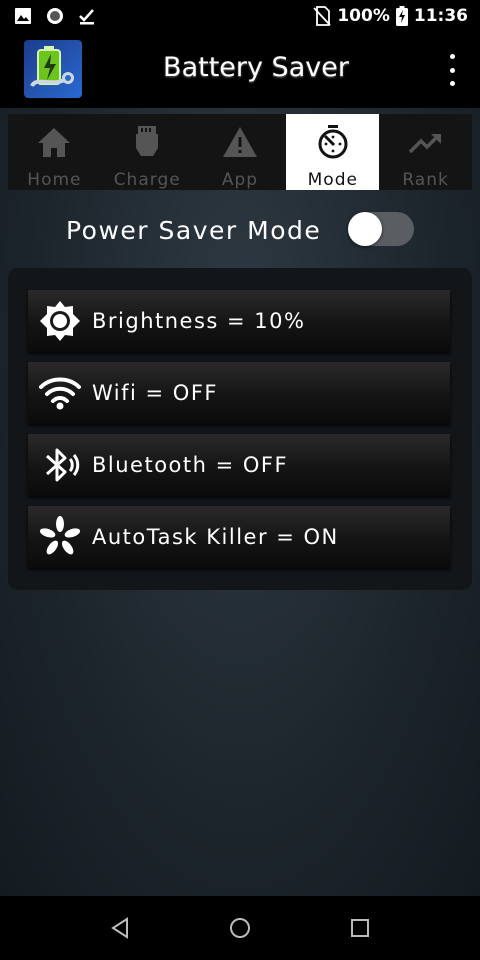 The image size is (480, 960). What do you see at coordinates (425, 180) in the screenshot?
I see `tab-label: Rank` at bounding box center [425, 180].